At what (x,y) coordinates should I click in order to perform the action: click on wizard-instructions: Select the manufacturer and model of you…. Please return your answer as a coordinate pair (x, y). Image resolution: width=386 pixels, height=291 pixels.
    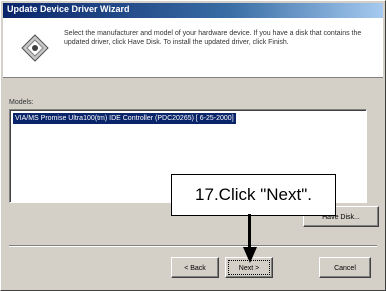
    Looking at the image, I should click on (213, 38).